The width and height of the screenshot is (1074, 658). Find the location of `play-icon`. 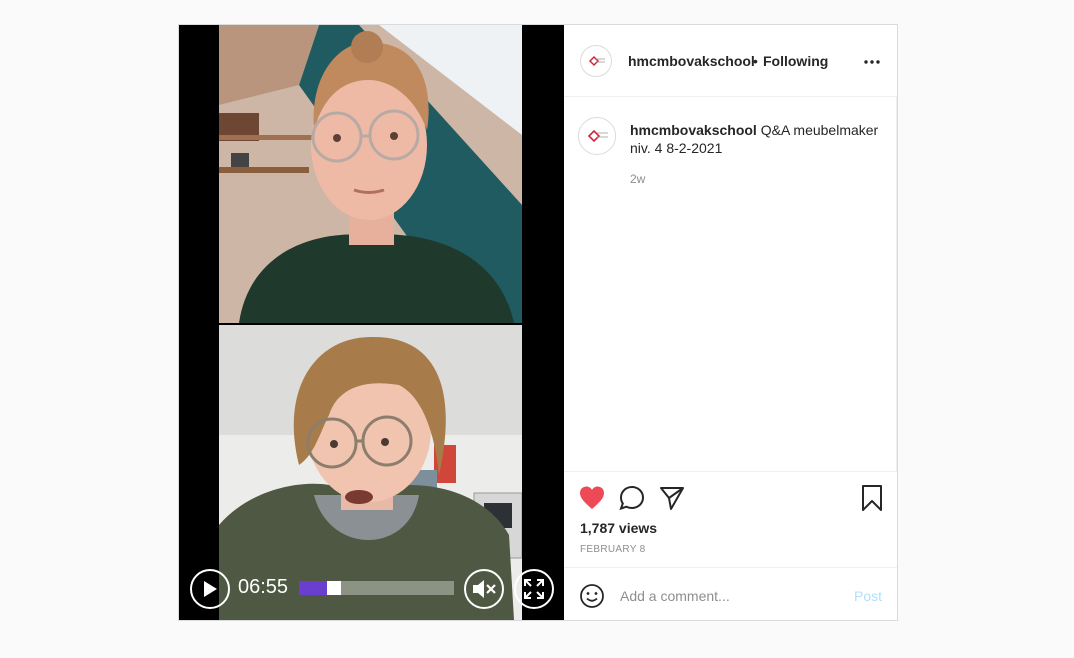

play-icon is located at coordinates (210, 589).